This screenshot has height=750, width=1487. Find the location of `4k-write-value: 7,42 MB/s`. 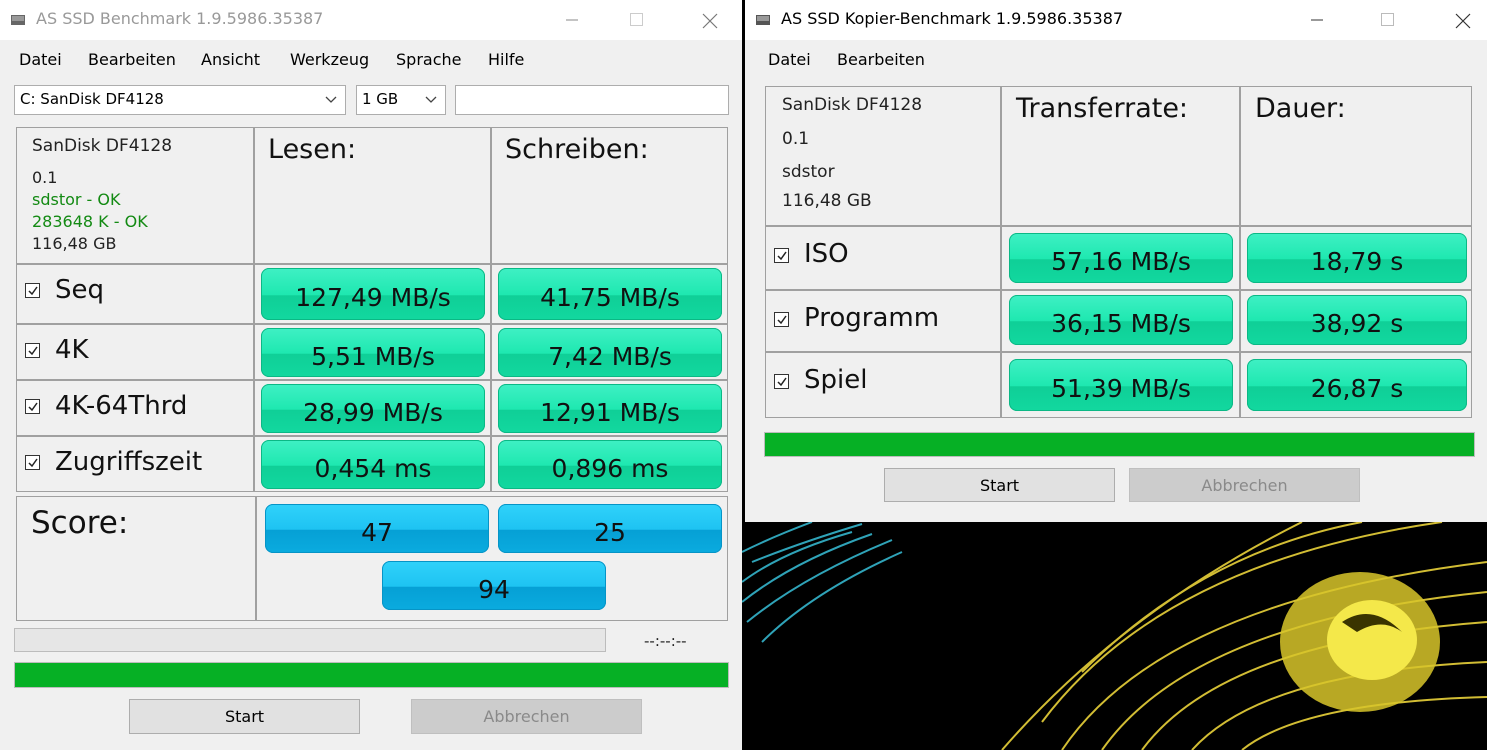

4k-write-value: 7,42 MB/s is located at coordinates (610, 352).